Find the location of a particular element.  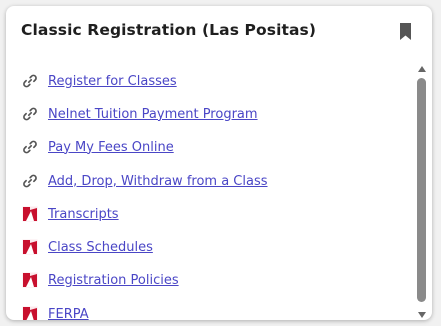

nelnet-tuition-link: Nelnet Tuition Payment Program is located at coordinates (153, 114).